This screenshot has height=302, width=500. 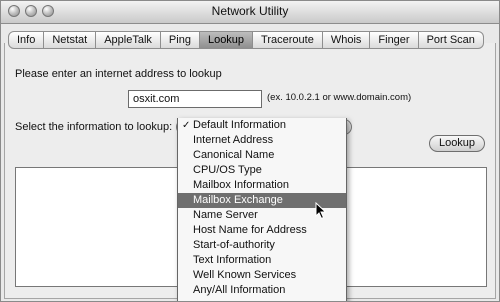 What do you see at coordinates (262, 140) in the screenshot?
I see `menu-item-internet-address: Internet Address` at bounding box center [262, 140].